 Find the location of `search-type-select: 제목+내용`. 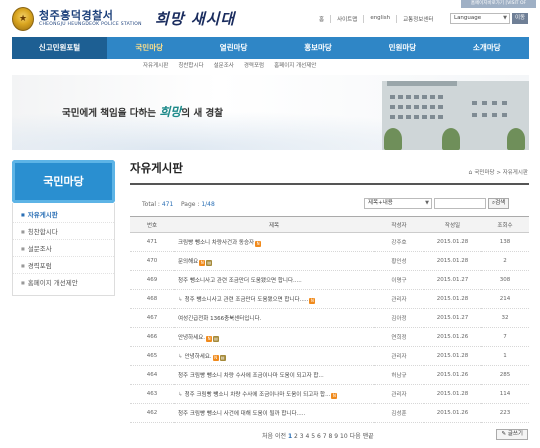

search-type-select: 제목+내용 is located at coordinates (398, 203).